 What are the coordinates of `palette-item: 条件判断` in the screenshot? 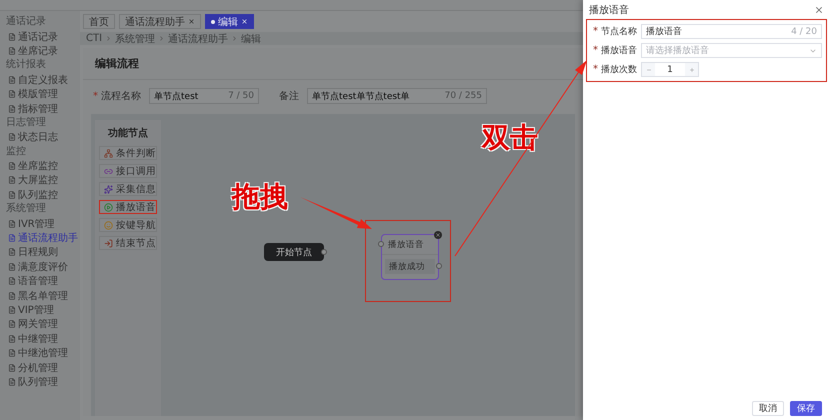 It's located at (128, 153).